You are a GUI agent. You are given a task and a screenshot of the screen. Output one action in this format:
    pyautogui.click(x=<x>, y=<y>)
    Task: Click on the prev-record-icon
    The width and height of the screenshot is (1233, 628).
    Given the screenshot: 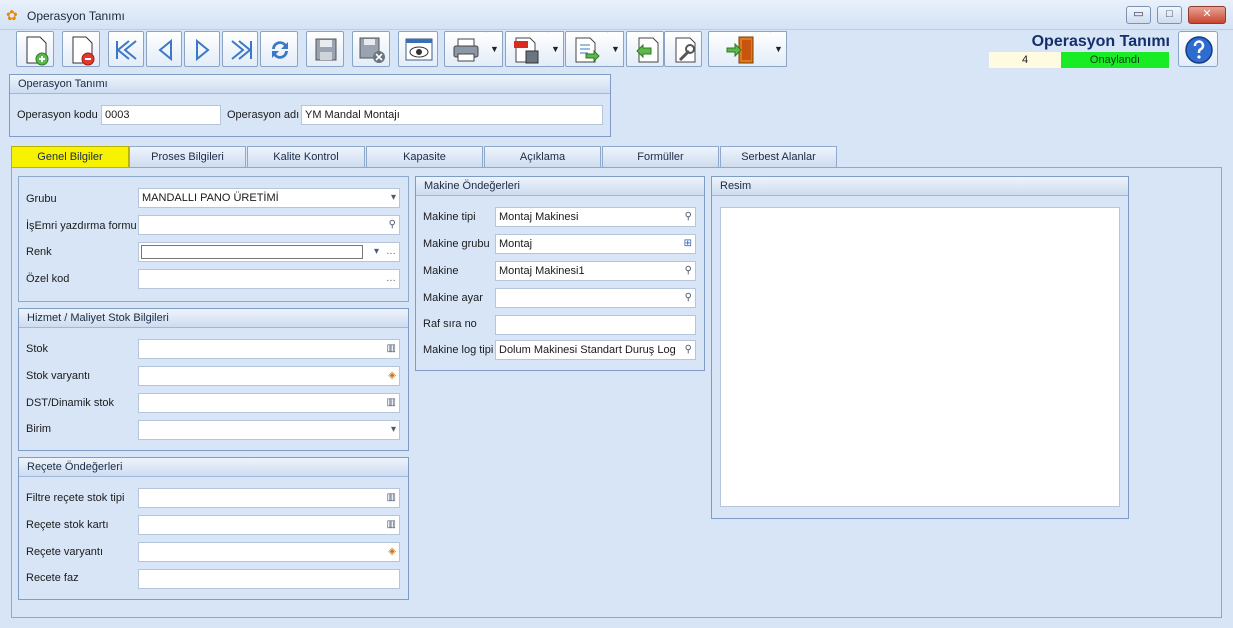 What is the action you would take?
    pyautogui.click(x=165, y=50)
    